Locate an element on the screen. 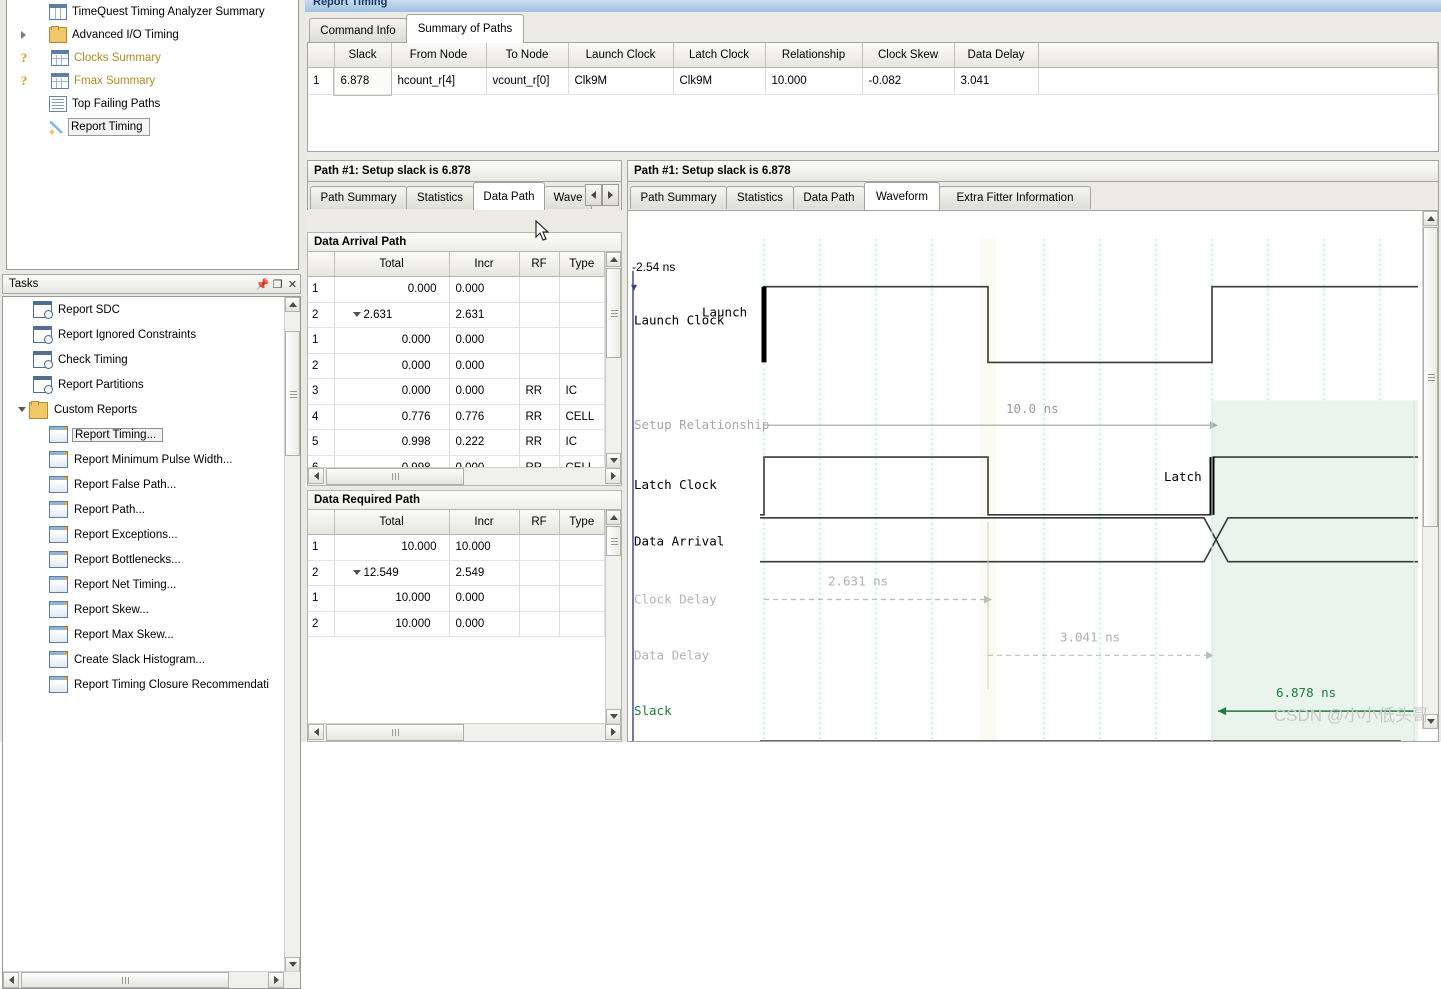  required-cell-type is located at coordinates (582, 598).